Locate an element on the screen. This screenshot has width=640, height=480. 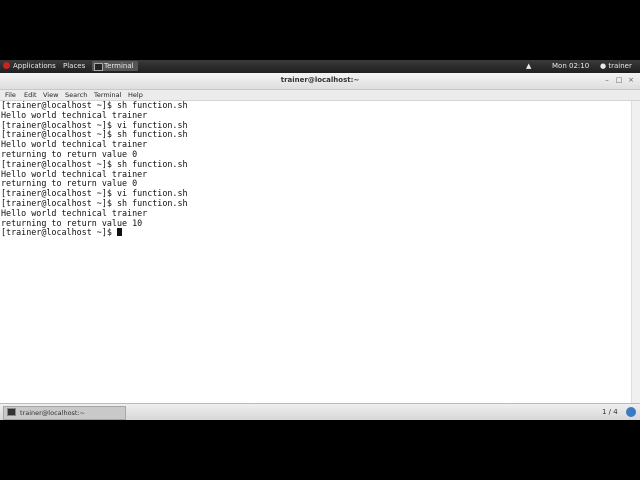
applications-menu: Applications is located at coordinates (29, 66).